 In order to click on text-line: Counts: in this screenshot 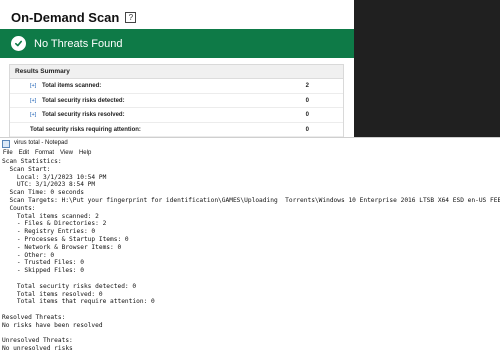, I will do `click(19, 208)`.